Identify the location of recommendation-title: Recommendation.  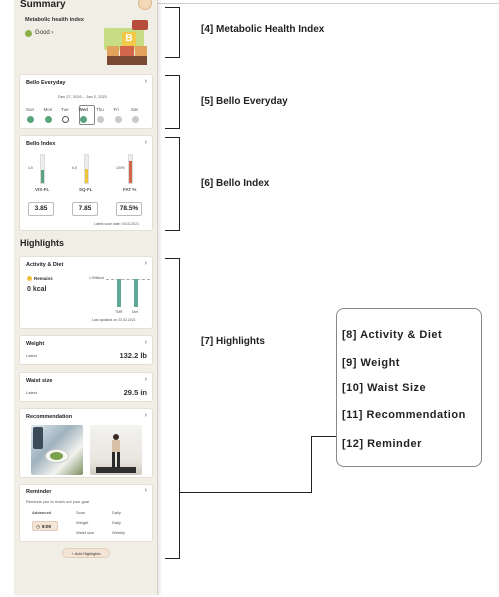
(49, 417).